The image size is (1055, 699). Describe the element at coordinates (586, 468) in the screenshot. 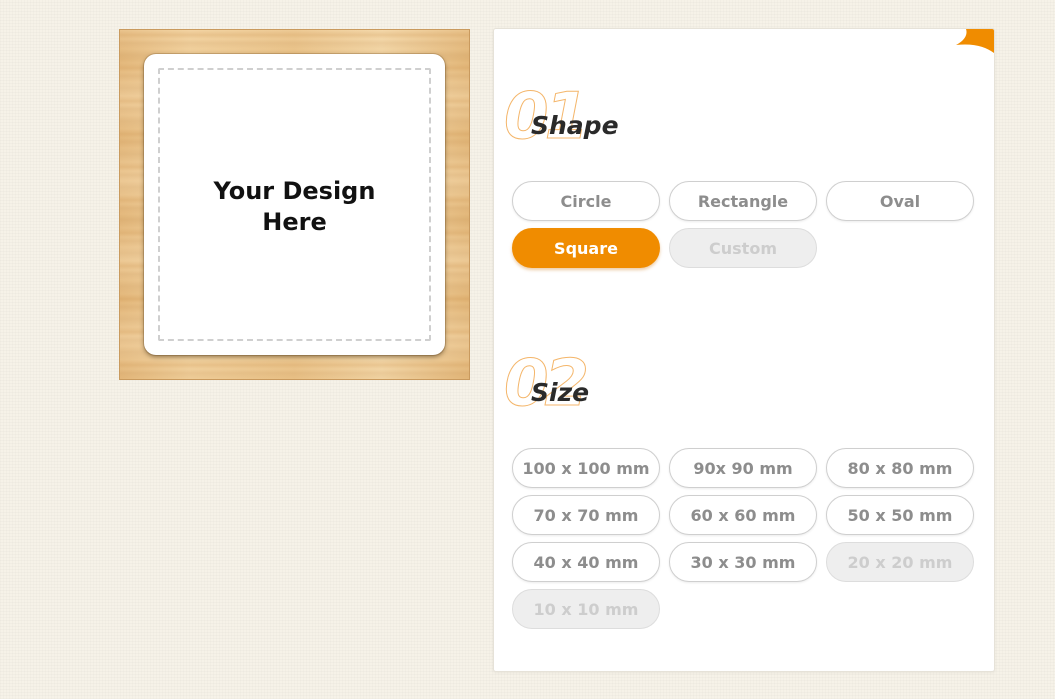

I see `size-option-100: 100 x 100 mm` at that location.